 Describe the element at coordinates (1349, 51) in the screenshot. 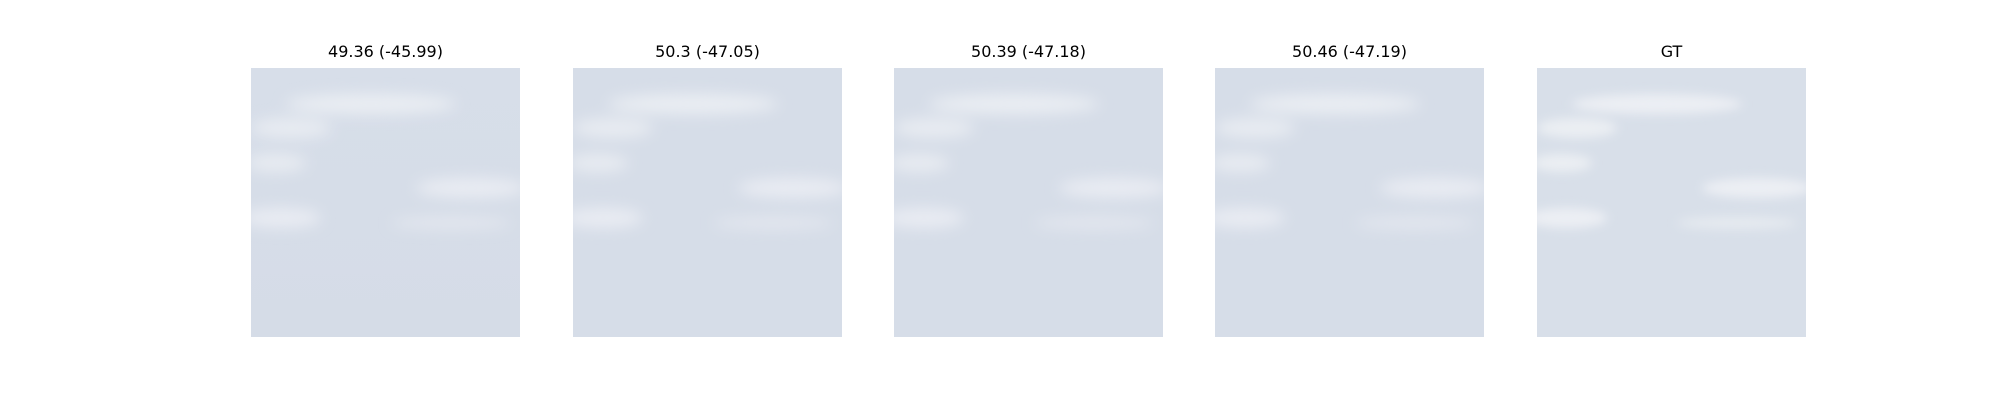

I see `panel-4-title: 50.46 (-47.19)` at that location.